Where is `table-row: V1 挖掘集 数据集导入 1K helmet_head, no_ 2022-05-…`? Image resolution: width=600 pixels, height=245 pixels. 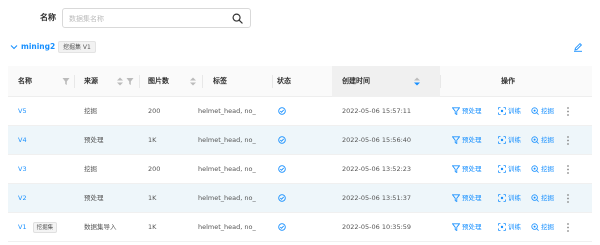
table-row: V1 挖掘集 数据集导入 1K helmet_head, no_ 2022-05-… is located at coordinates (300, 227).